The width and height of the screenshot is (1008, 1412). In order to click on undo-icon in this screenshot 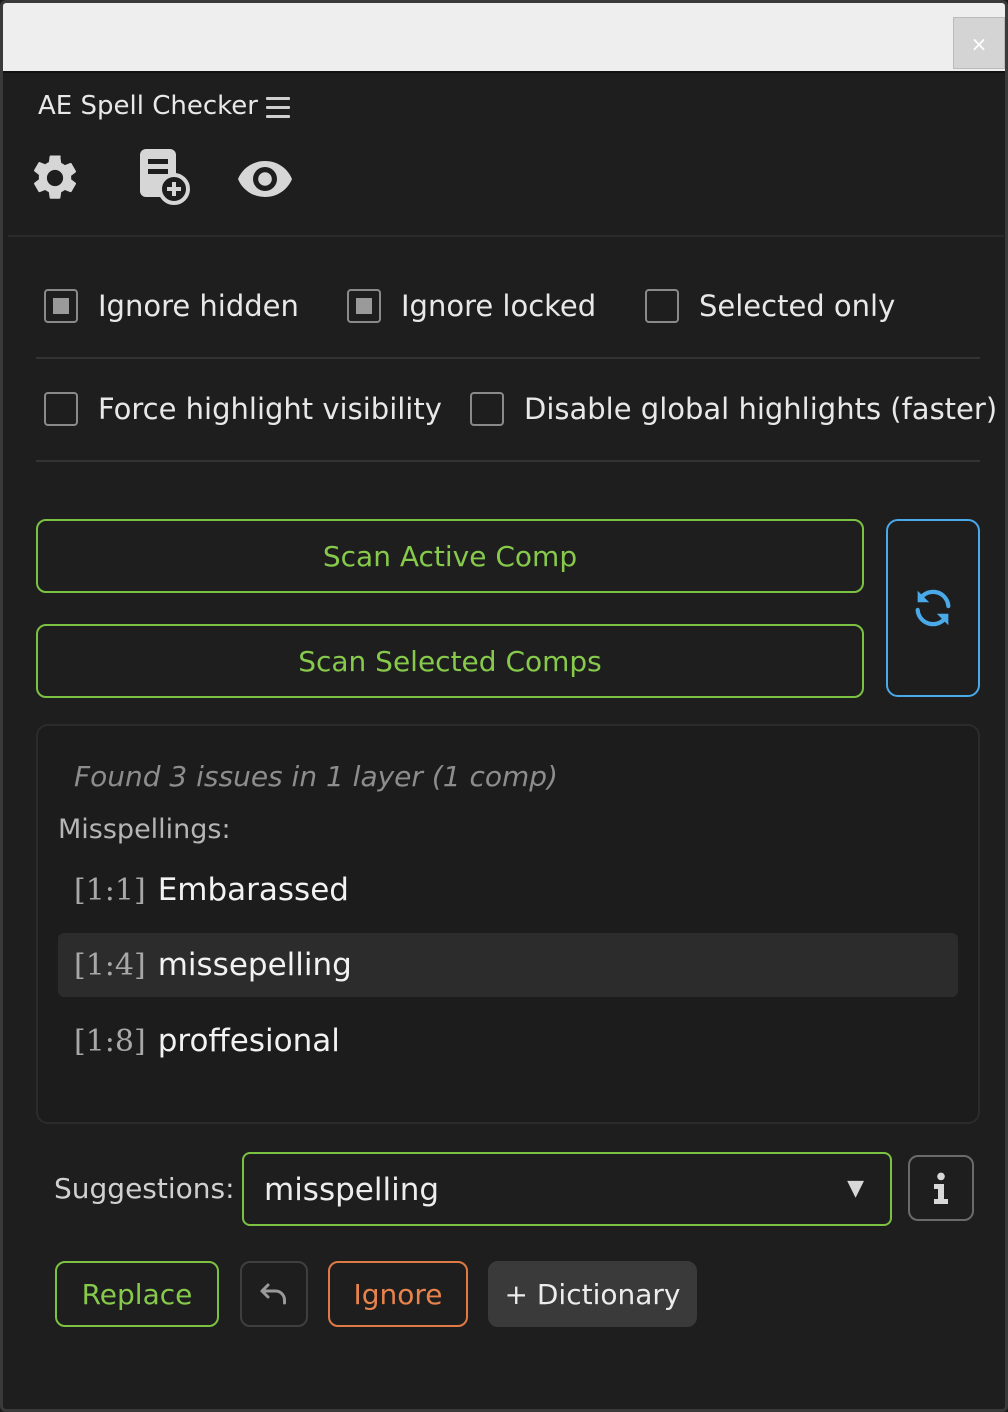, I will do `click(273, 1294)`.